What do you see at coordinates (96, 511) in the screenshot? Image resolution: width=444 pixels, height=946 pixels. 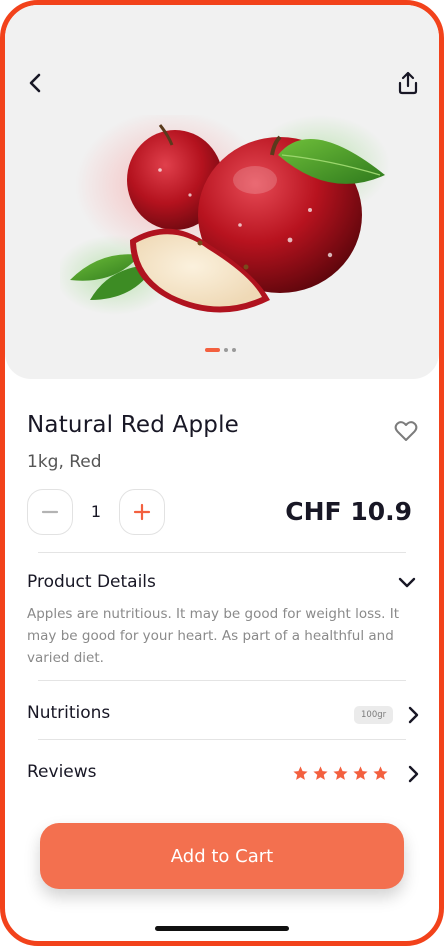 I see `quantity-value: 1` at bounding box center [96, 511].